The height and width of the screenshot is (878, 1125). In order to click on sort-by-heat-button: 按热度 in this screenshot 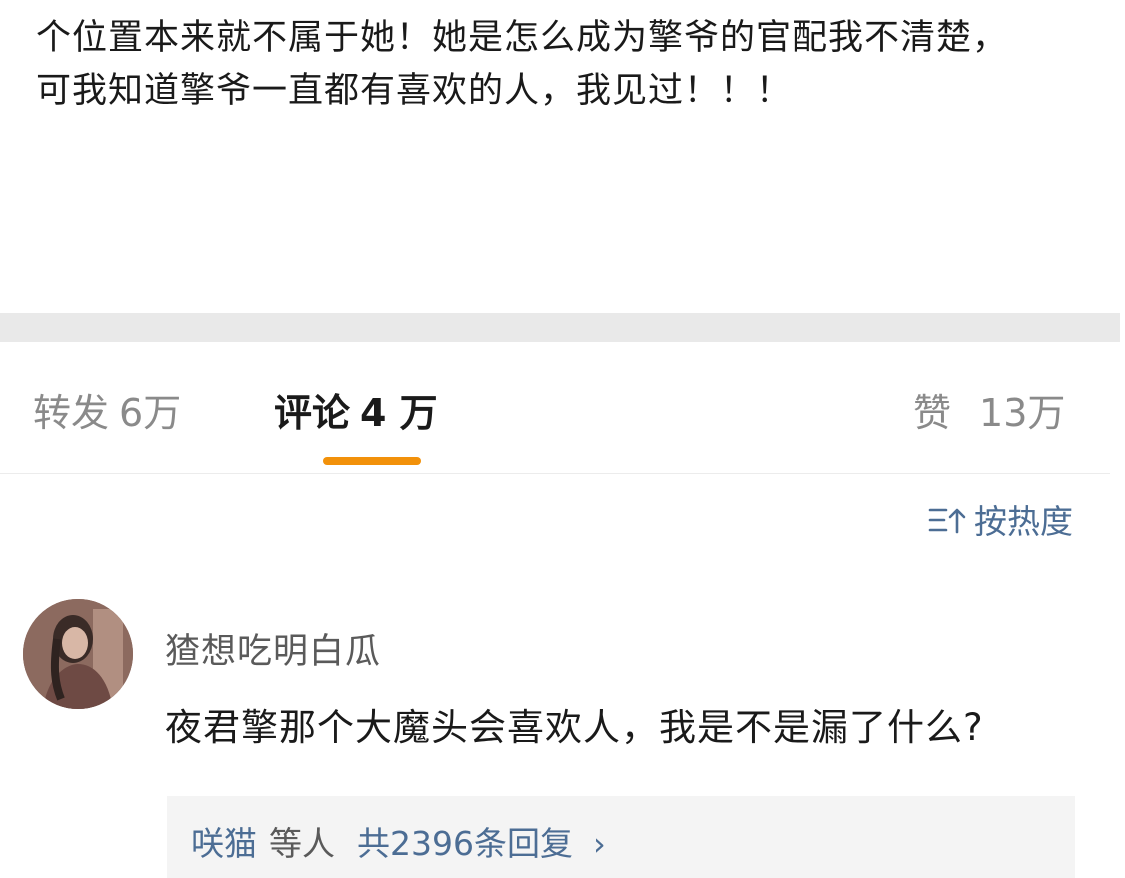, I will do `click(1000, 519)`.